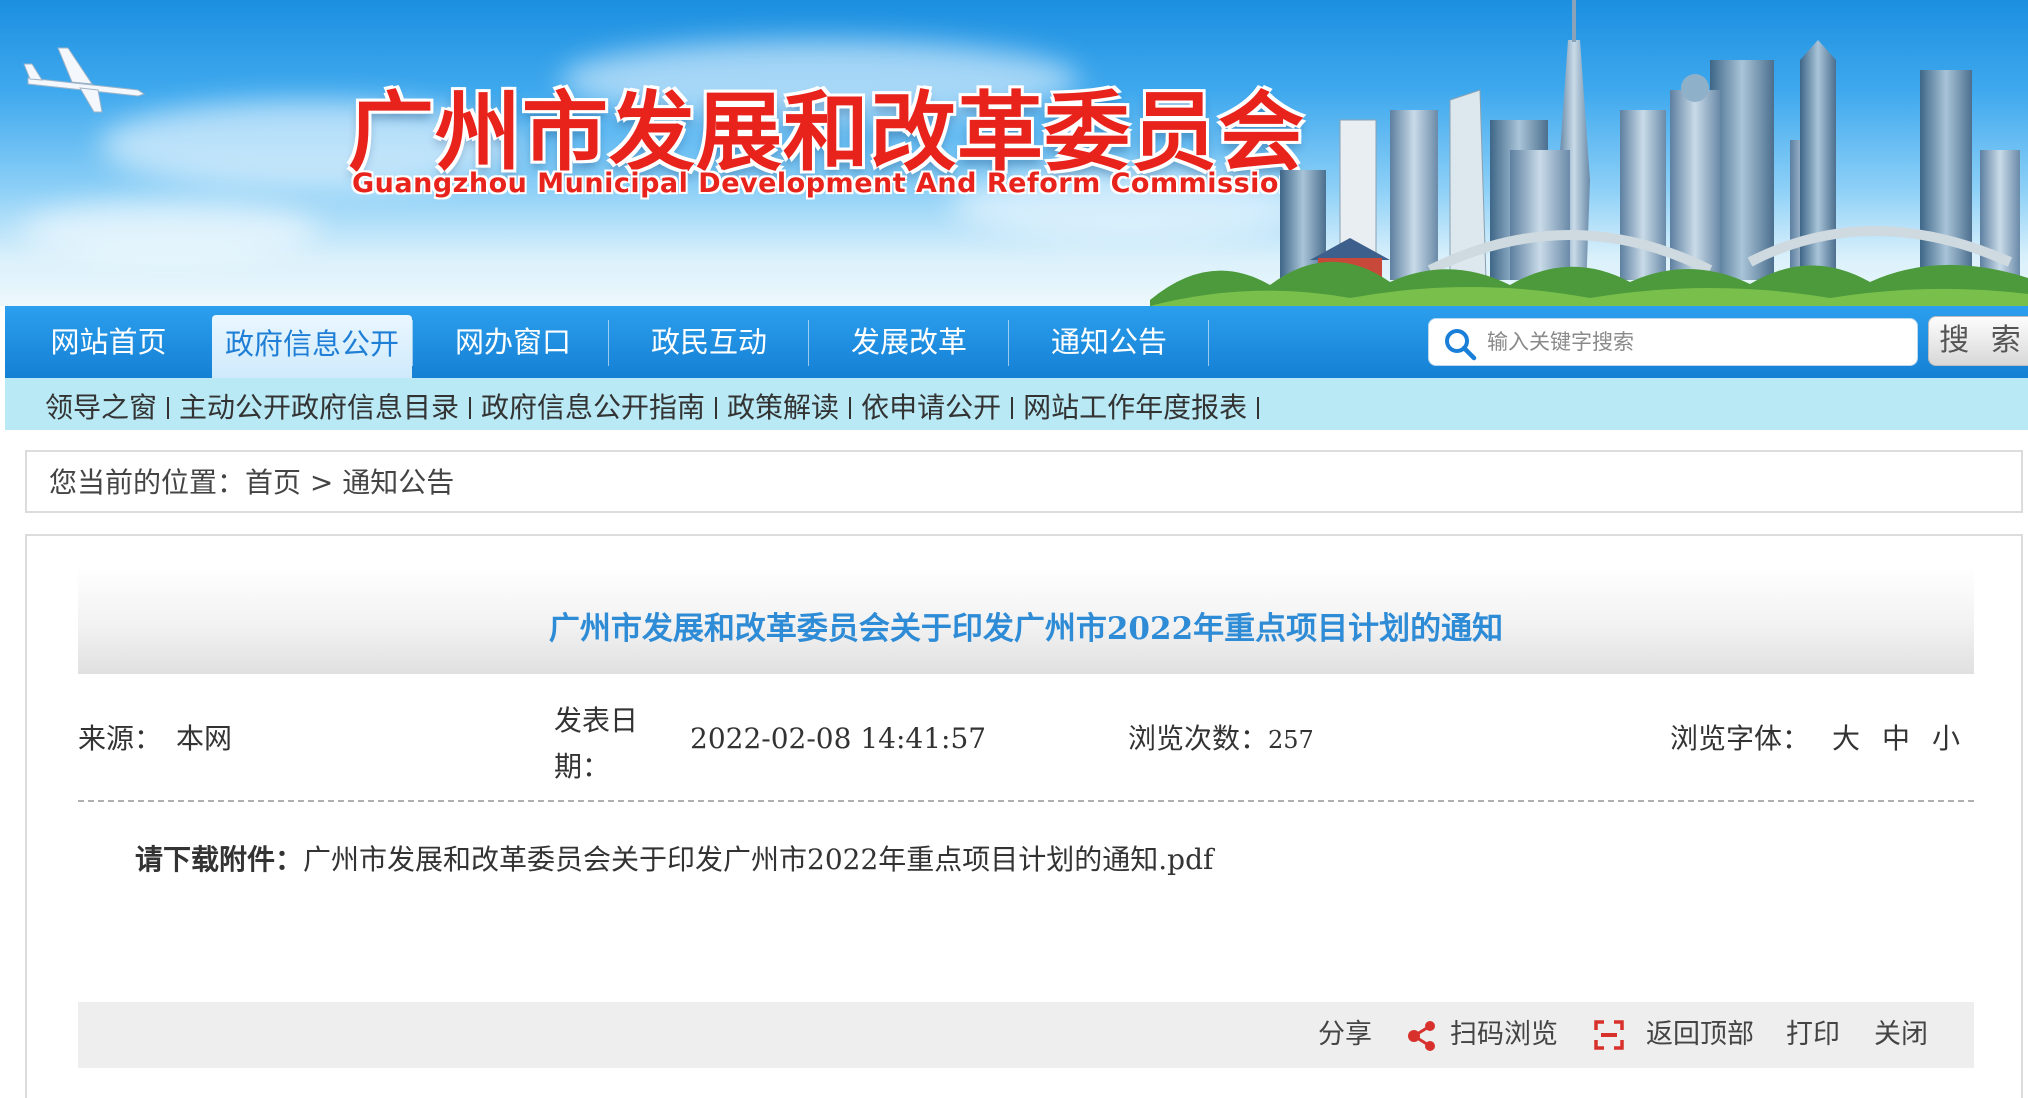 The height and width of the screenshot is (1098, 2028). What do you see at coordinates (1896, 738) in the screenshot?
I see `font-size-medium: 中` at bounding box center [1896, 738].